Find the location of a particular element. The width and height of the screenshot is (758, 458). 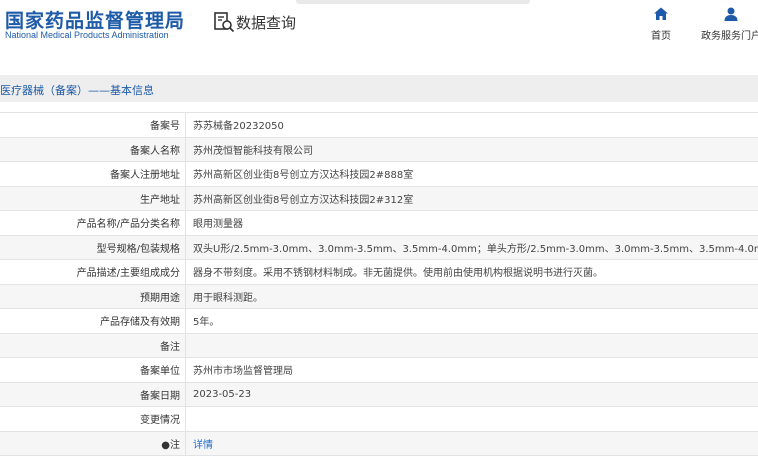

top-scroll-tab is located at coordinates (413, 2).